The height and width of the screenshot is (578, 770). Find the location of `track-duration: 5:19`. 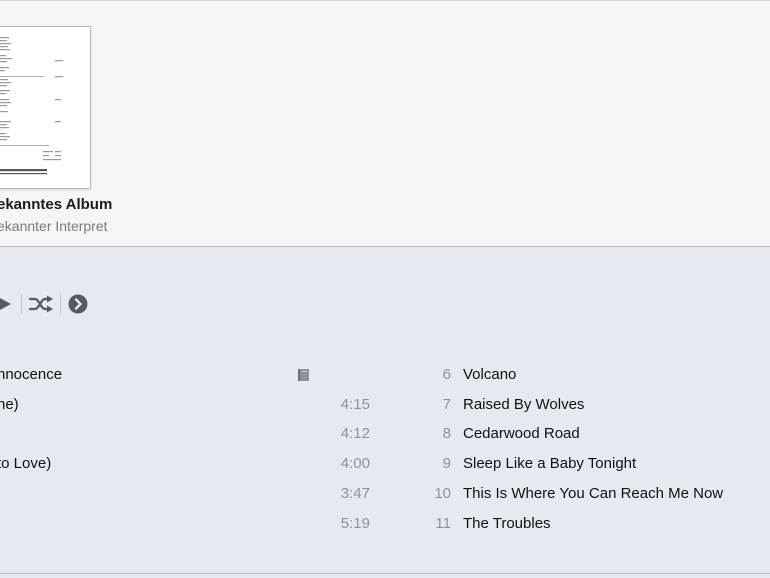

track-duration: 5:19 is located at coordinates (355, 523).